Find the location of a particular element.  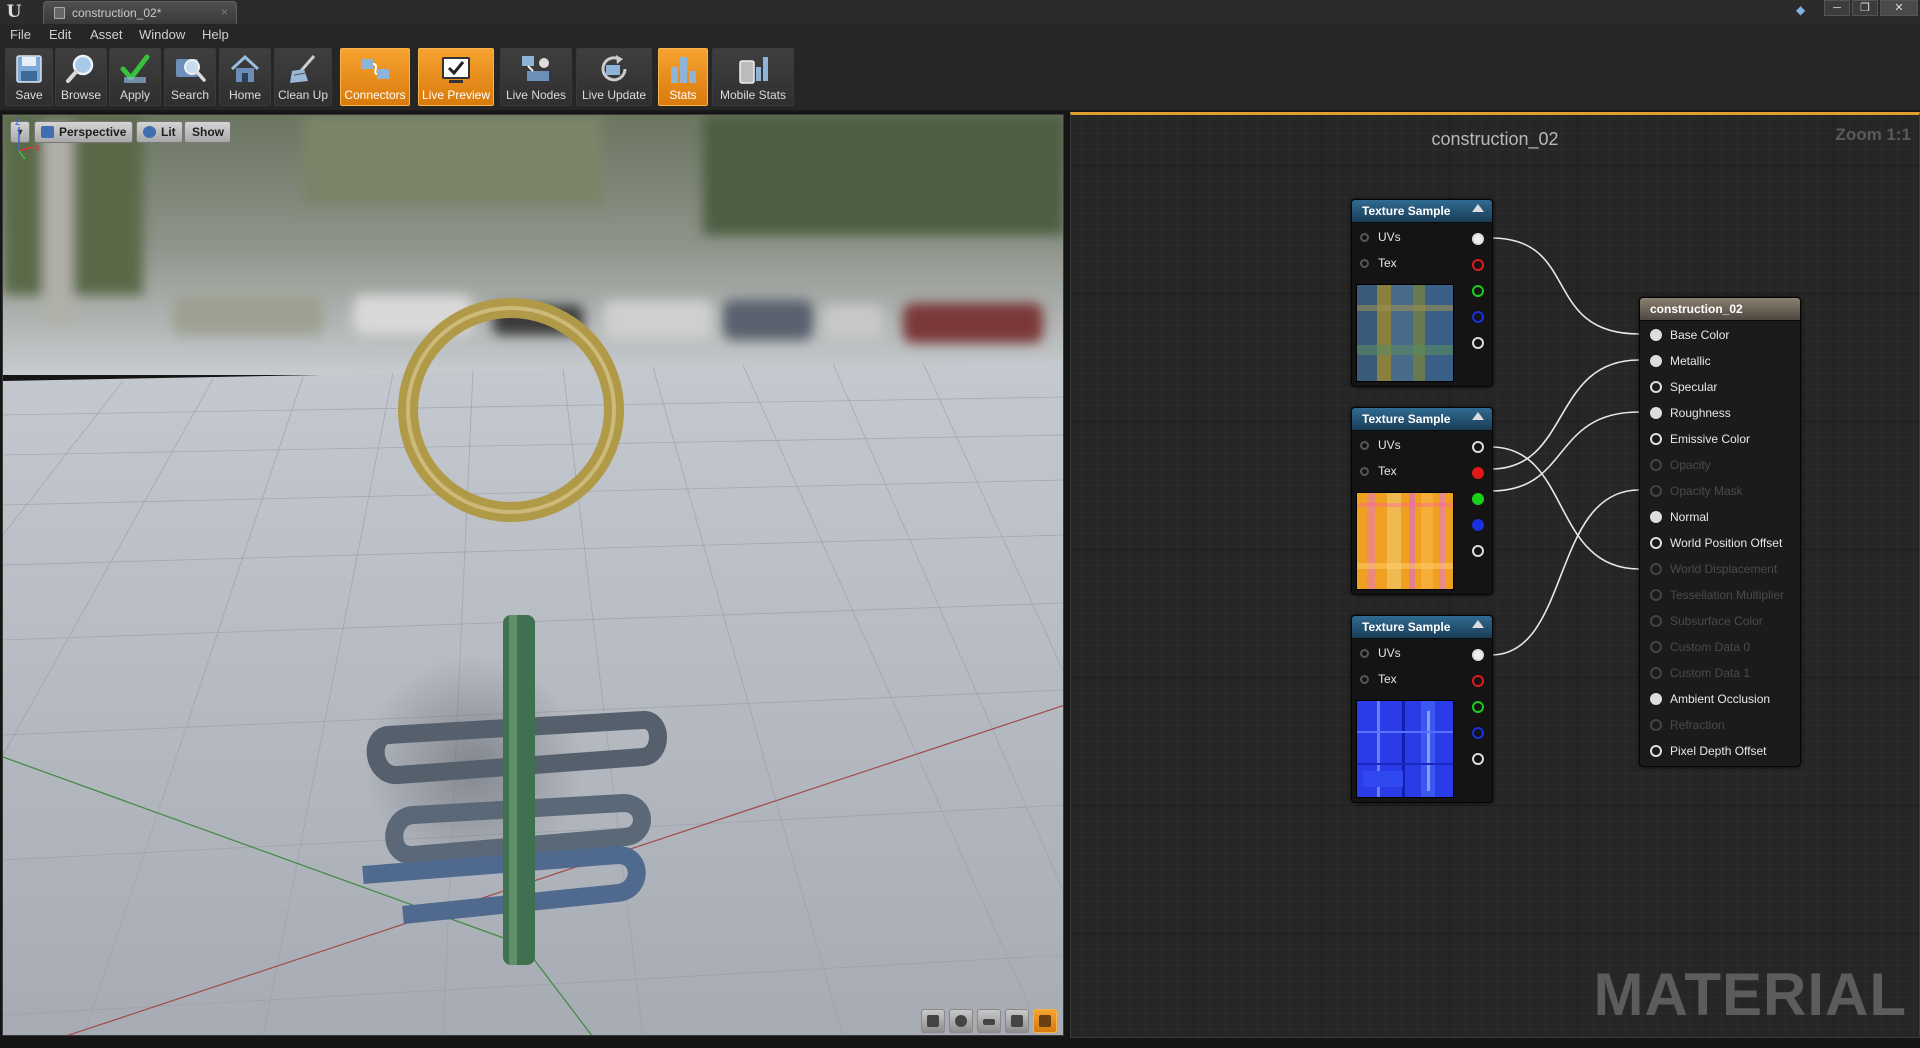

menu-help: Help is located at coordinates (215, 34).